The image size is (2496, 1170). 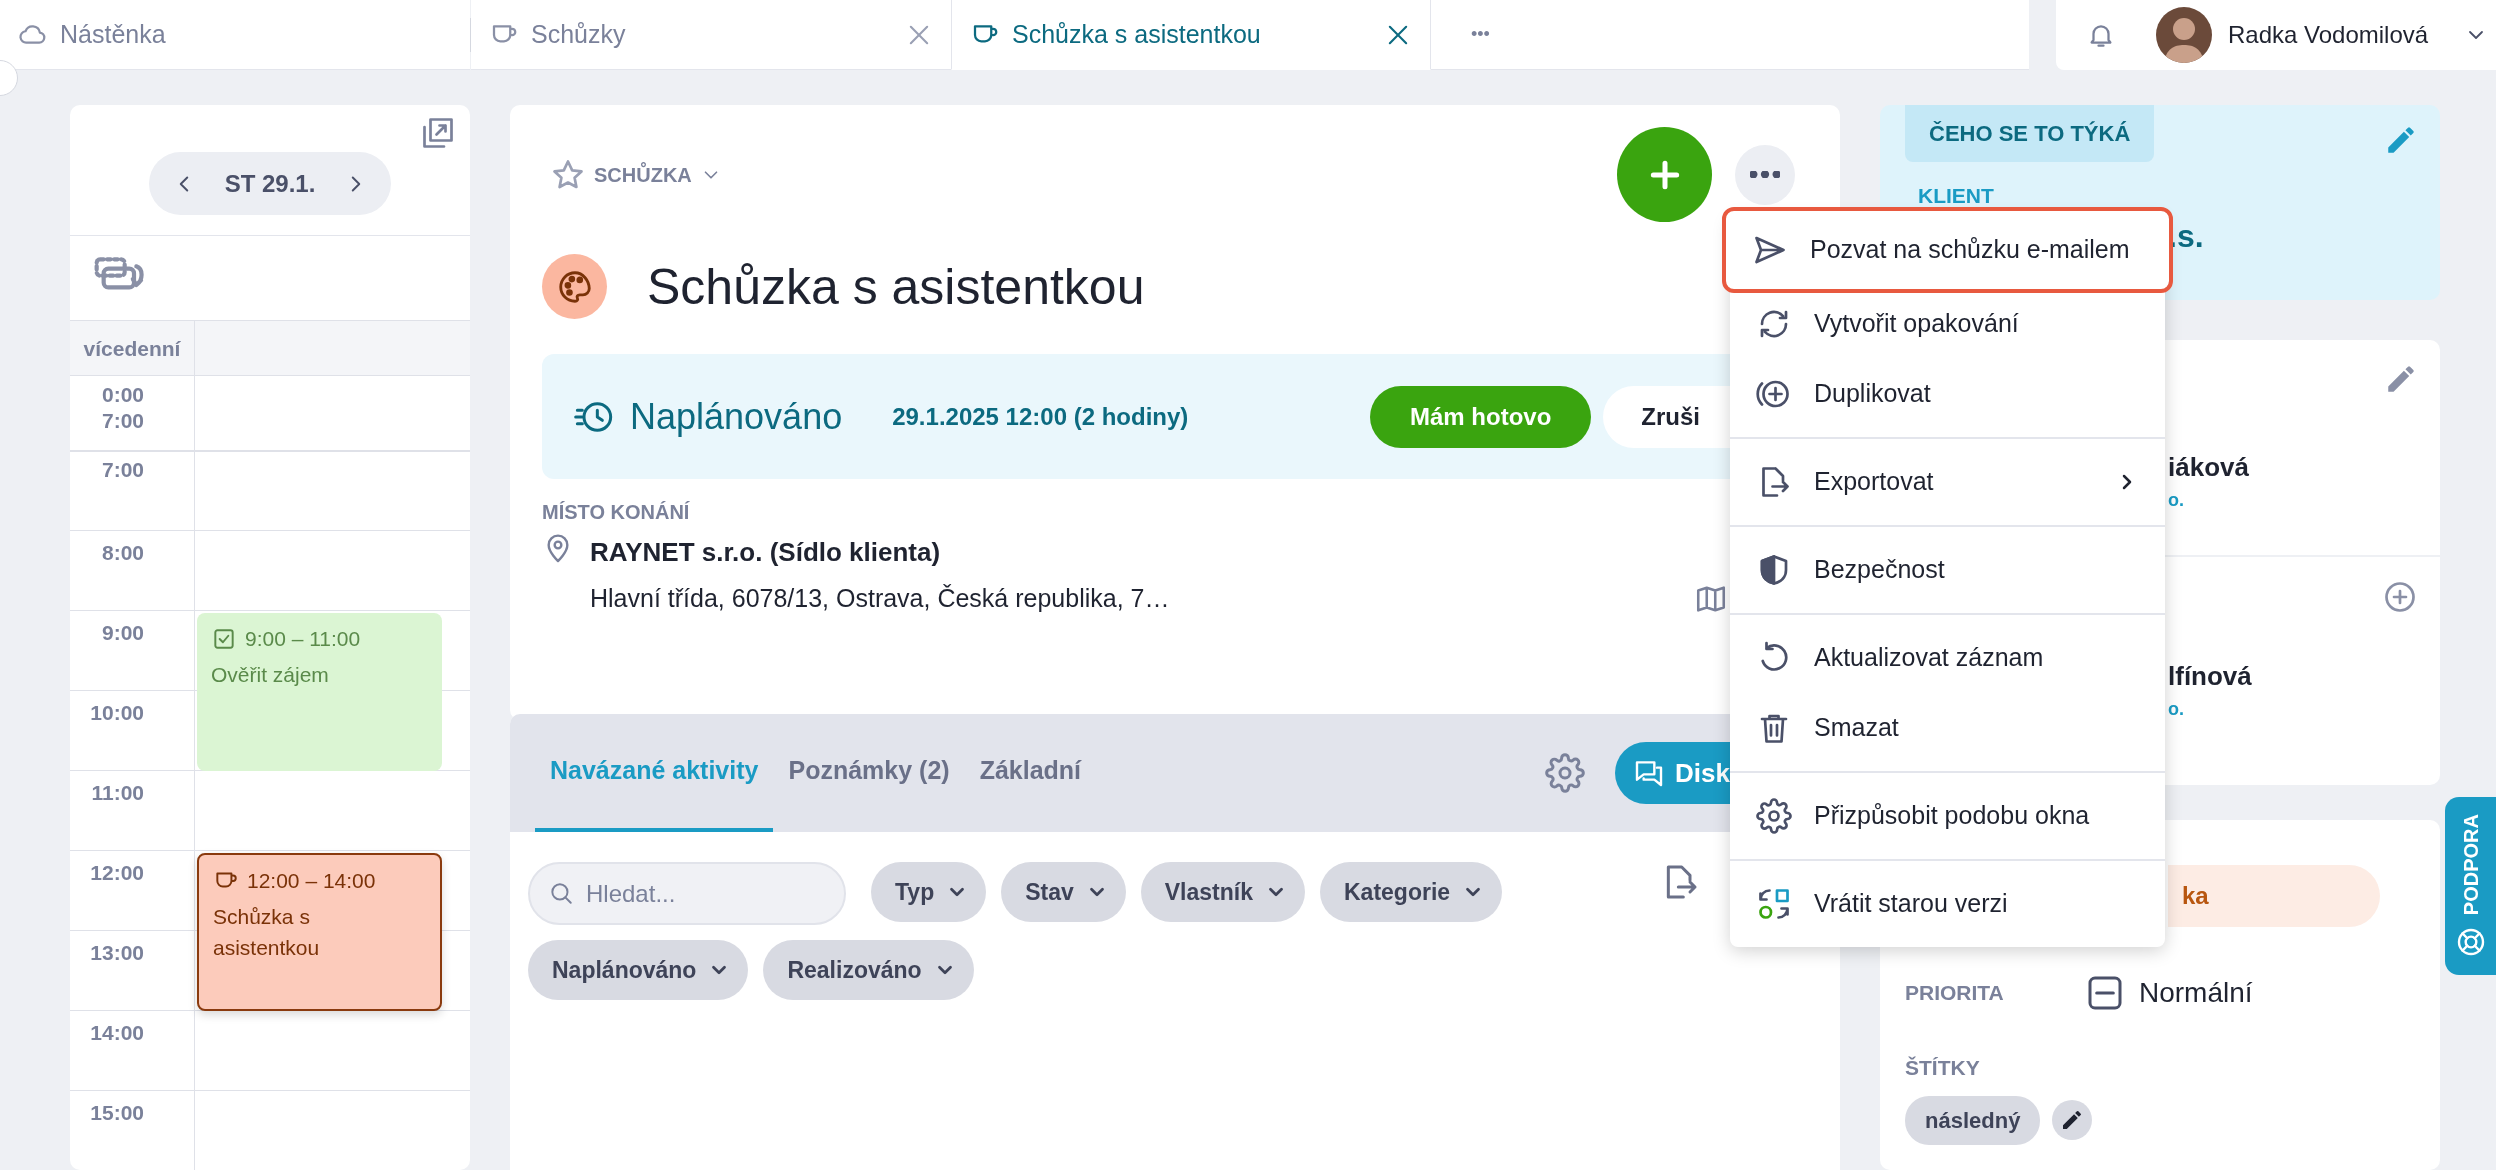 What do you see at coordinates (2072, 1120) in the screenshot?
I see `edit-tags-button` at bounding box center [2072, 1120].